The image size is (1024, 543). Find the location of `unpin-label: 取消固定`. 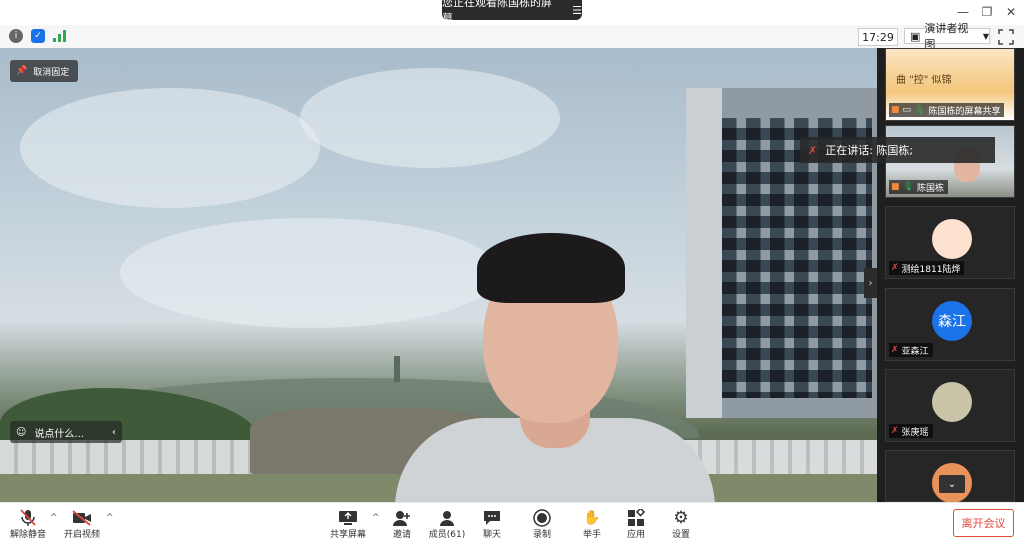

unpin-label: 取消固定 is located at coordinates (51, 72).